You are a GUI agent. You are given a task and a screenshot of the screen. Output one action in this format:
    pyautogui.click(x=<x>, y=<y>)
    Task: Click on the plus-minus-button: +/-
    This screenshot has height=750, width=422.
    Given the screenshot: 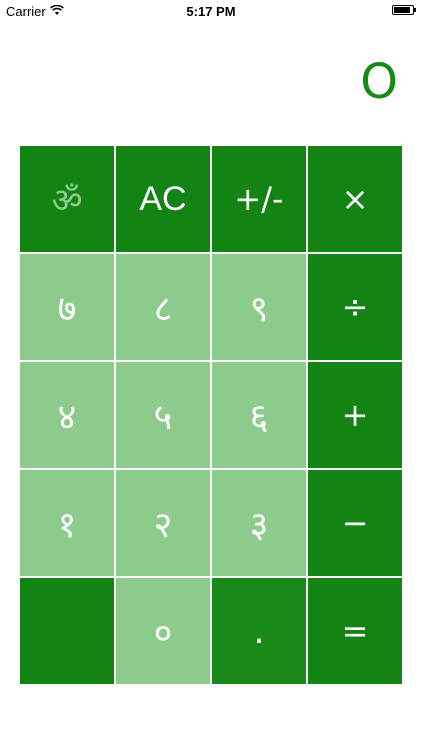 What is the action you would take?
    pyautogui.click(x=259, y=199)
    